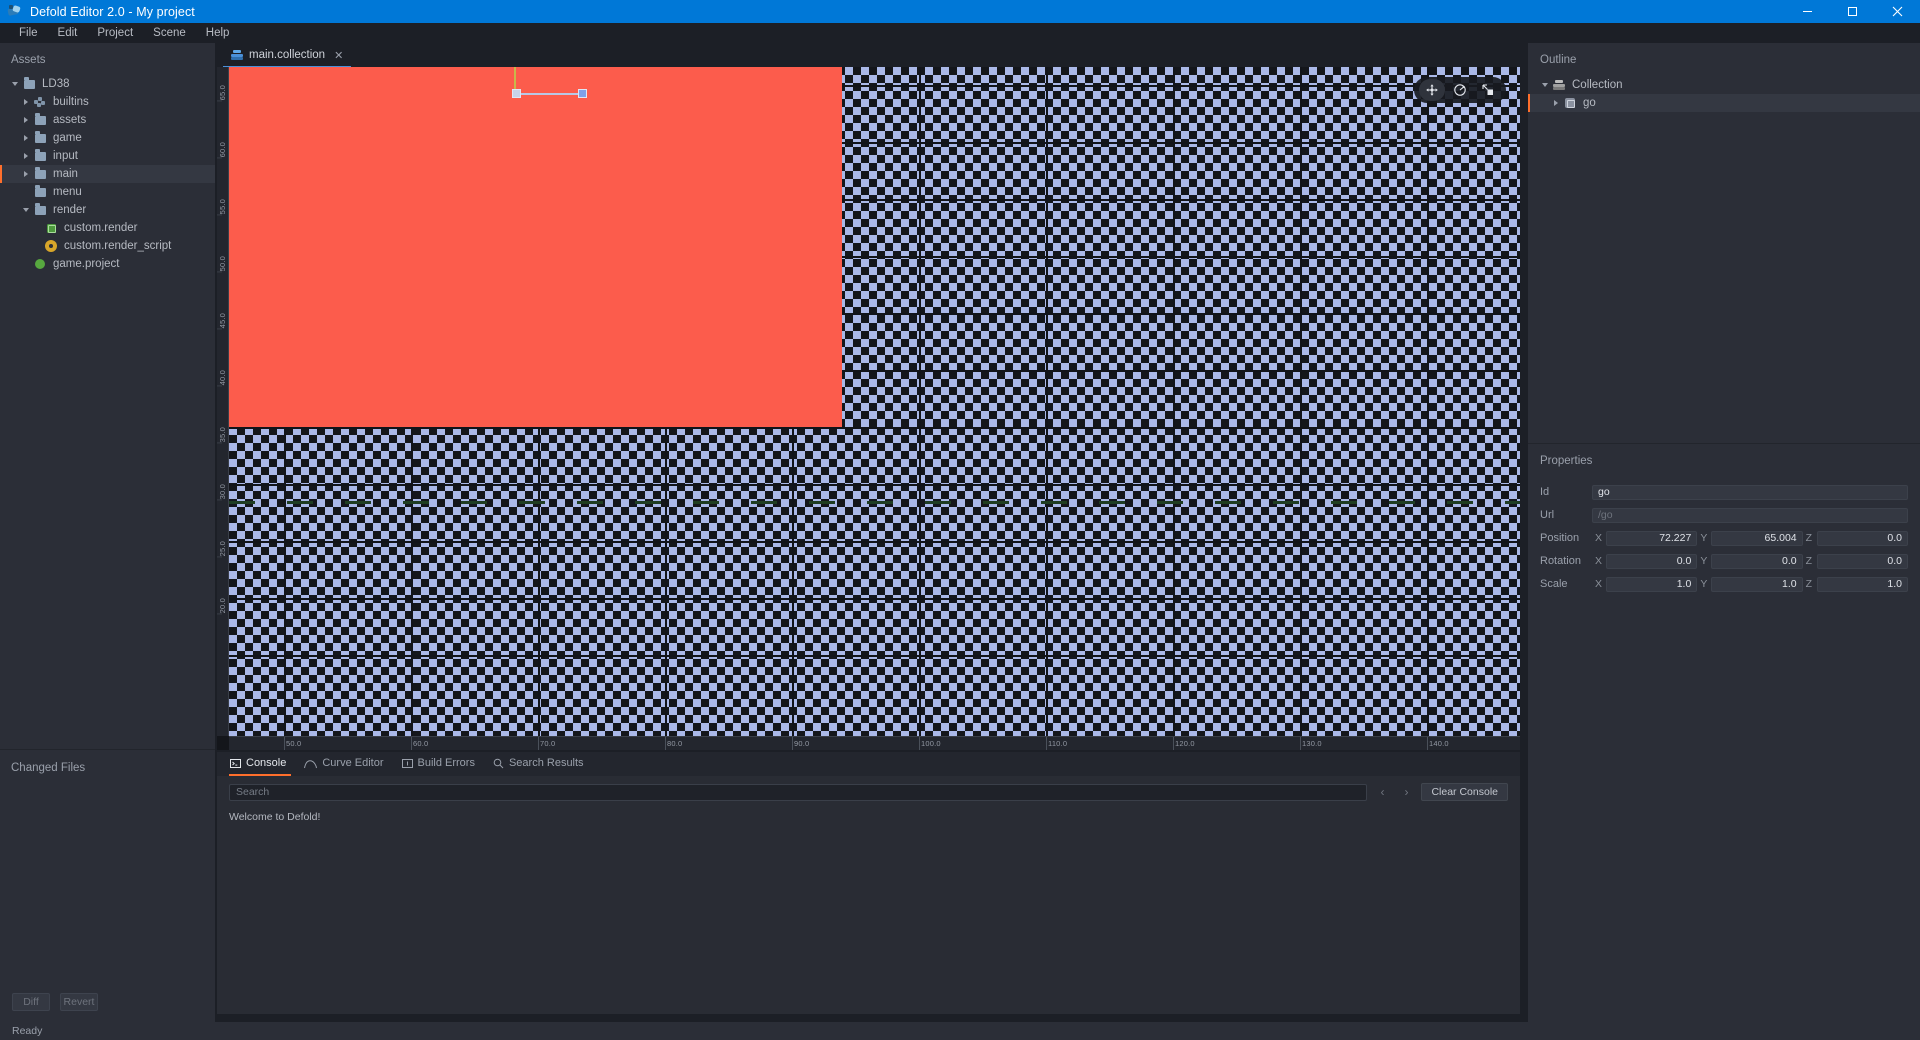 The image size is (1920, 1040). Describe the element at coordinates (218, 33) in the screenshot. I see `menu-help: Help` at that location.